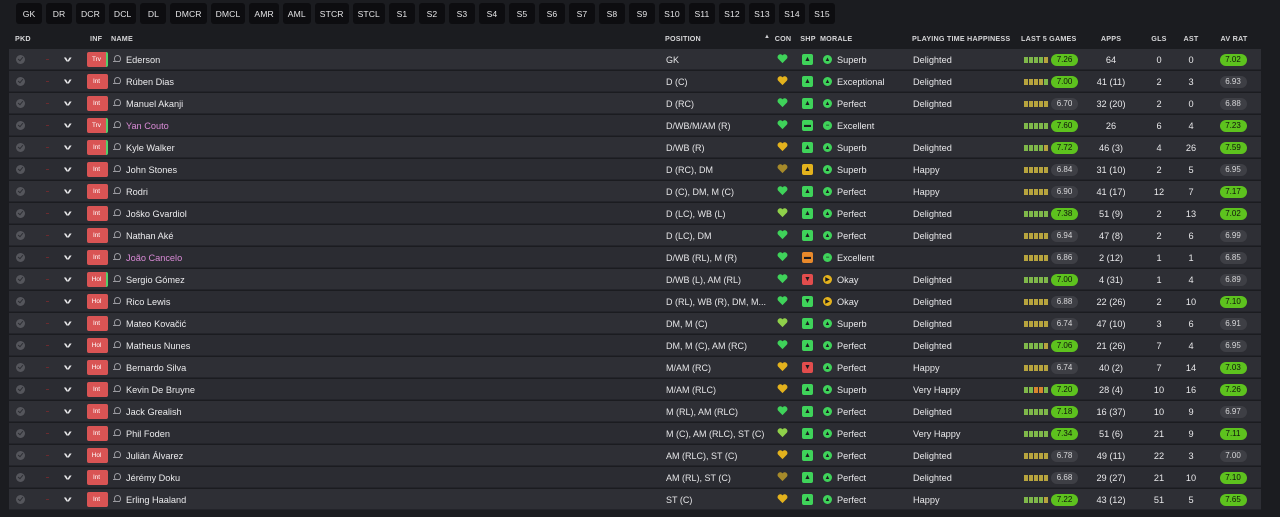 The height and width of the screenshot is (517, 1280). I want to click on name-cell: Bernardo Silva, so click(149, 367).